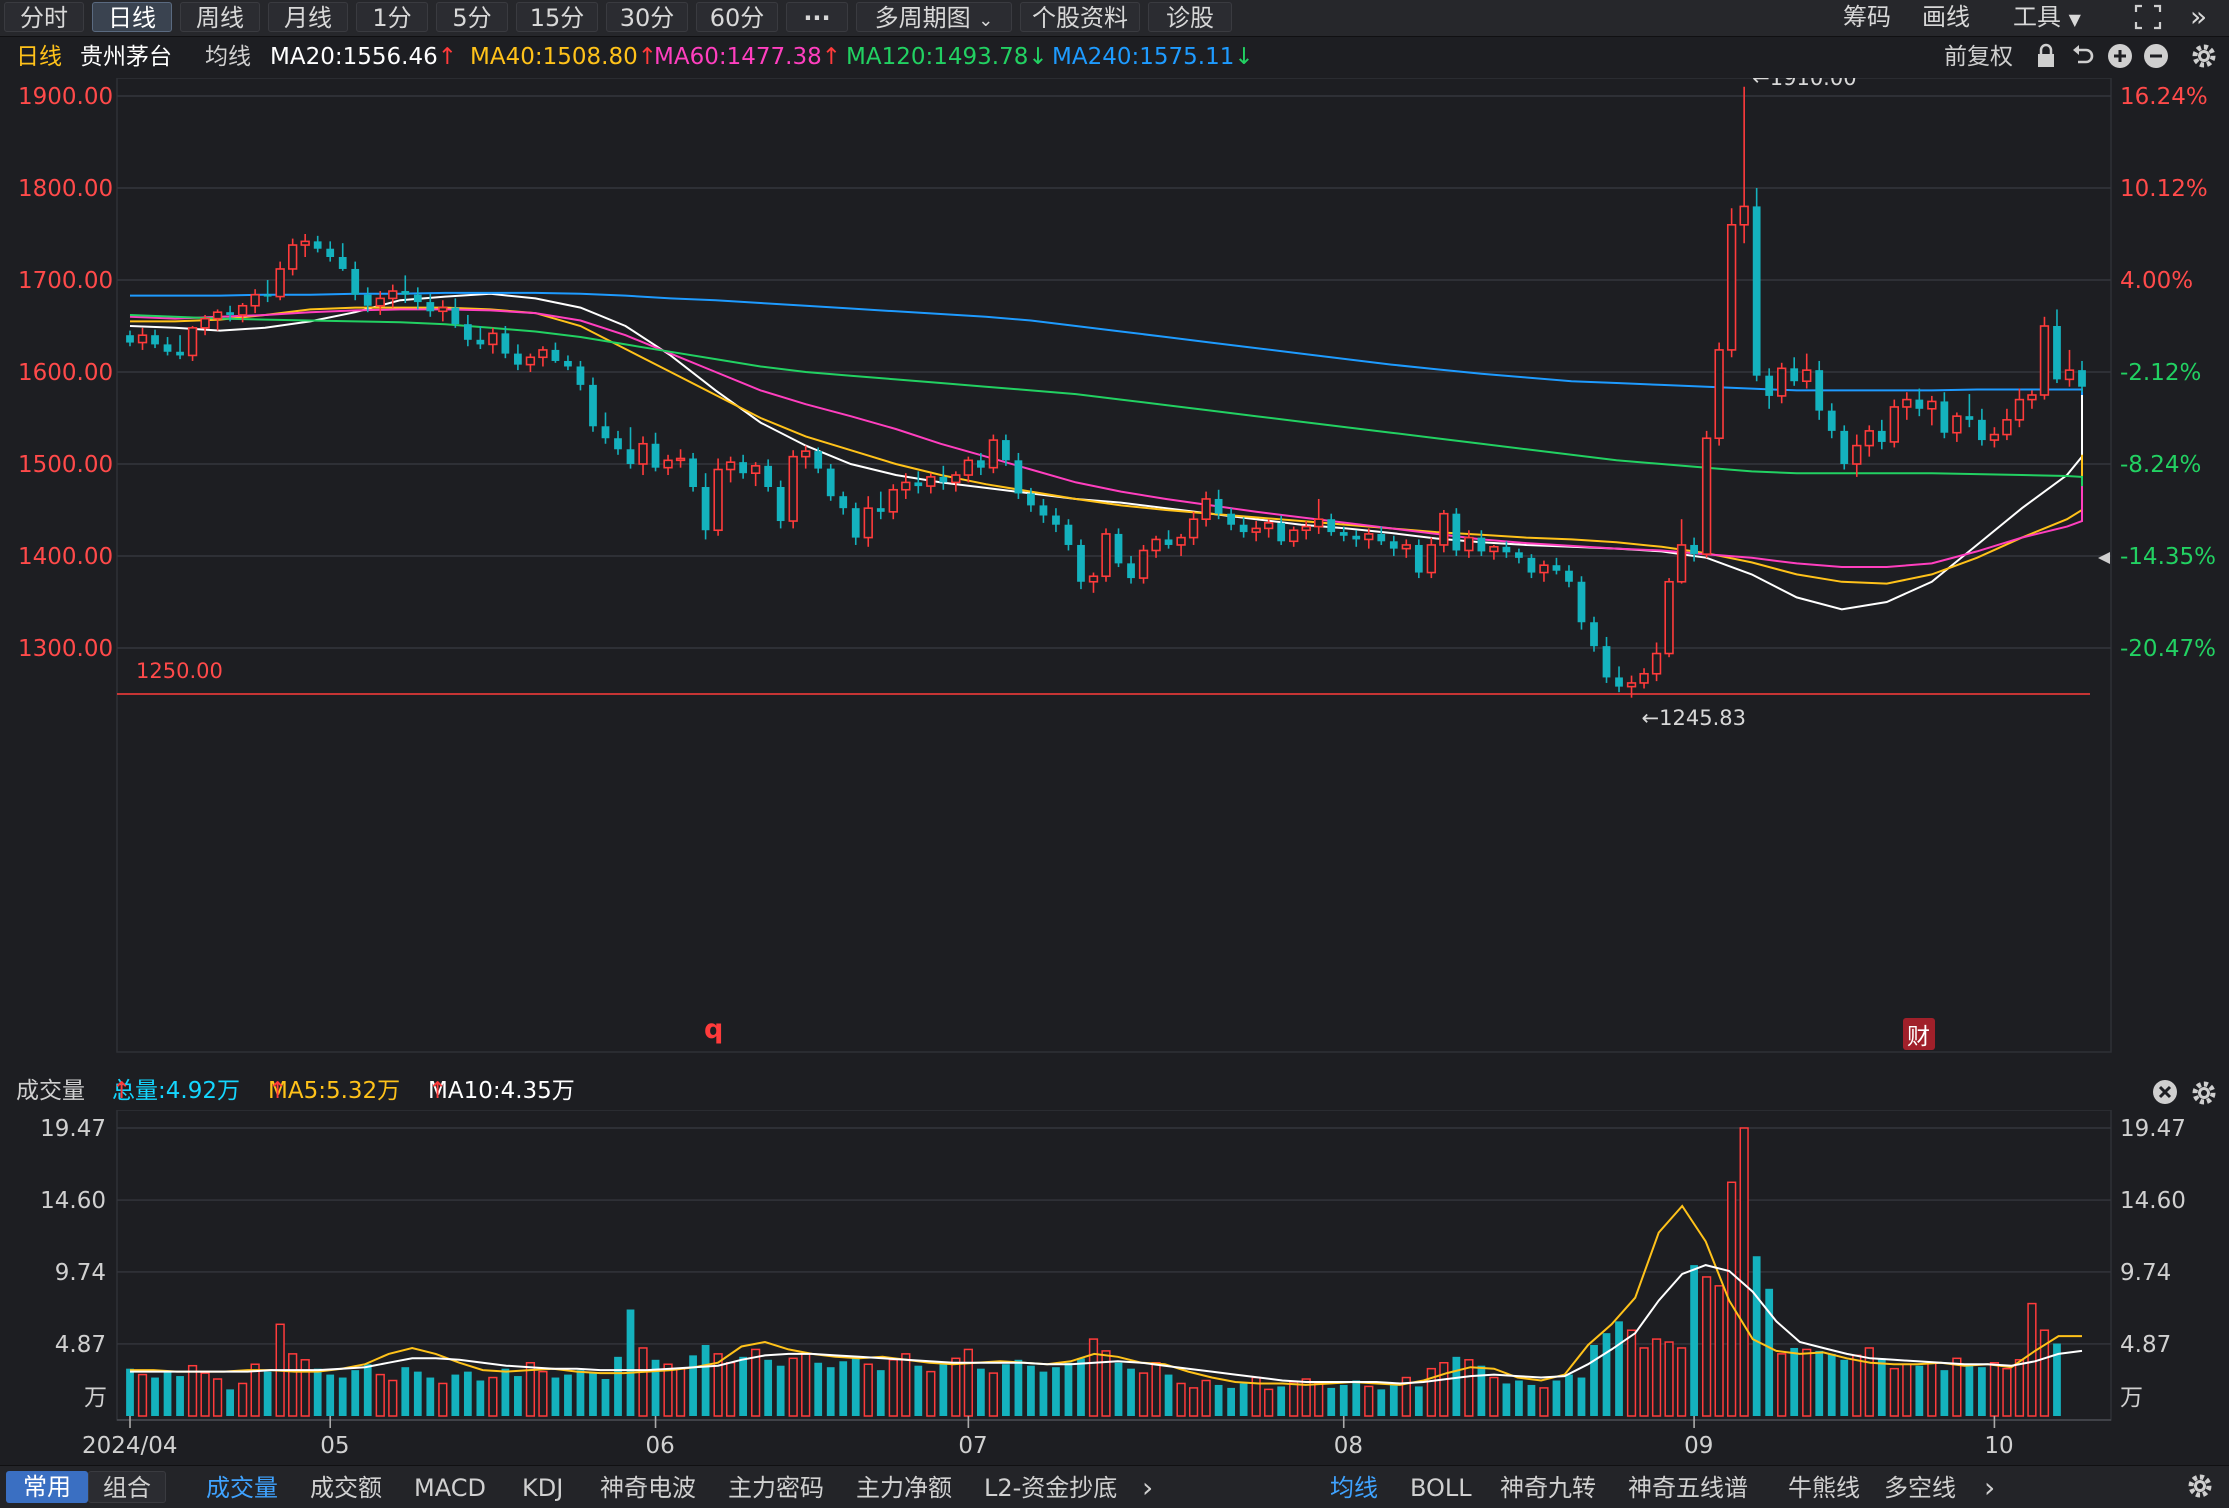 This screenshot has width=2229, height=1508. What do you see at coordinates (44, 17) in the screenshot?
I see `tab-fenshi: 分时` at bounding box center [44, 17].